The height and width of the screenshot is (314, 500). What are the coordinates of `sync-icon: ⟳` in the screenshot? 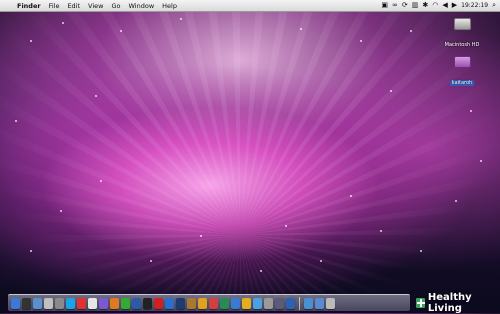 It's located at (405, 5).